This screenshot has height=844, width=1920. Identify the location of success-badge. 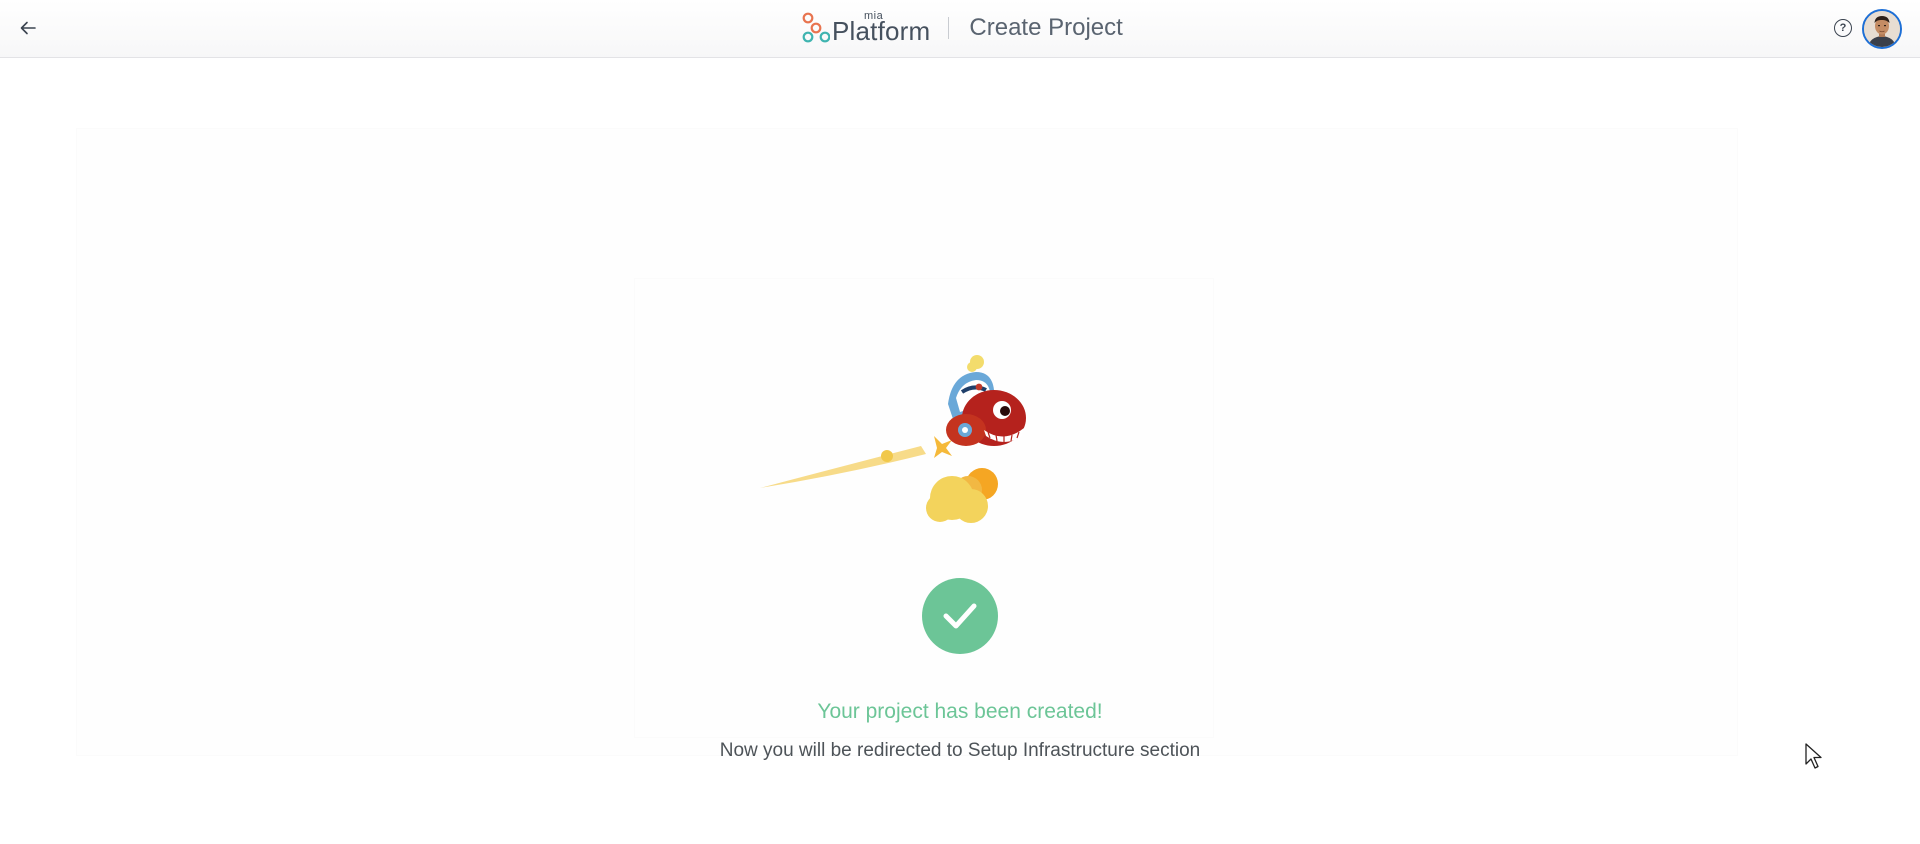
(960, 616).